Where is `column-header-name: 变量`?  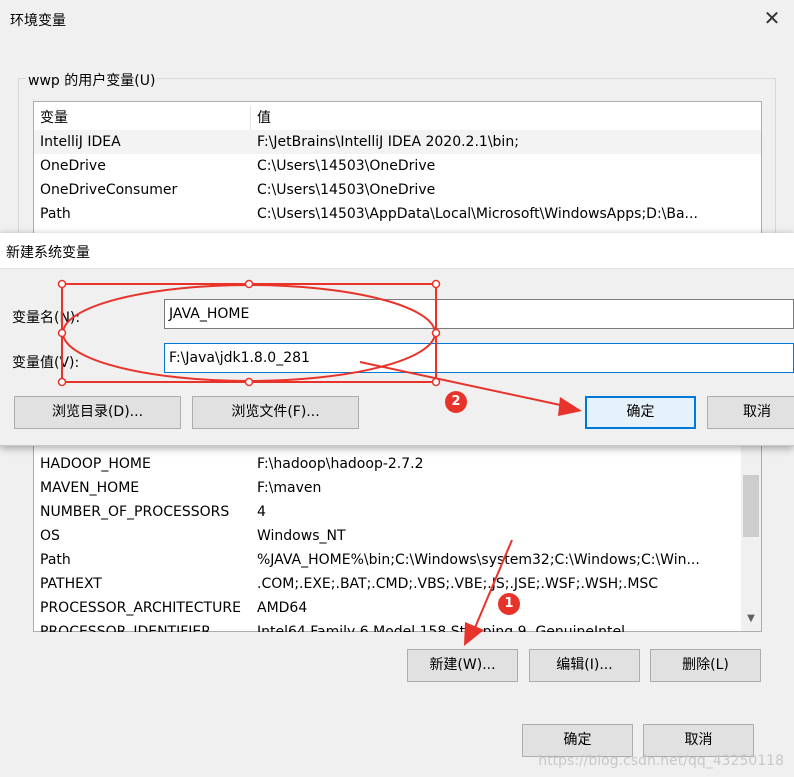 column-header-name: 变量 is located at coordinates (145, 118).